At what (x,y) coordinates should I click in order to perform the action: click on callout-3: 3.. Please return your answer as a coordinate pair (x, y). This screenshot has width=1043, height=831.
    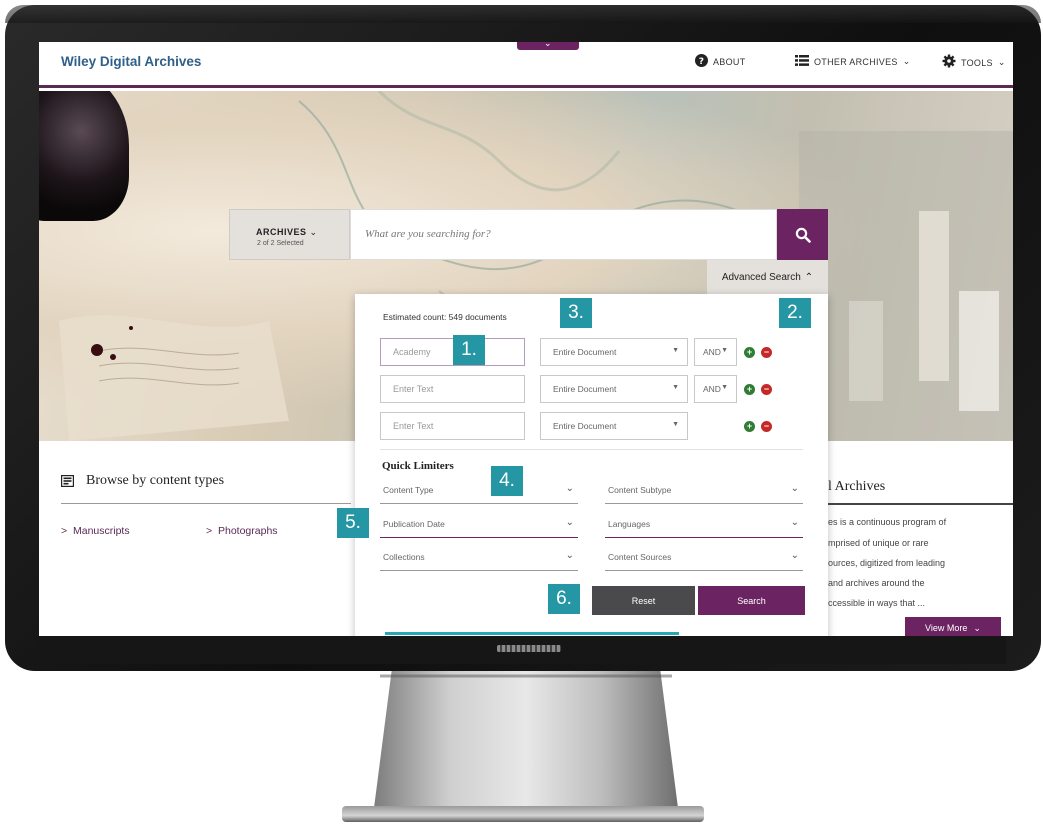
    Looking at the image, I should click on (576, 313).